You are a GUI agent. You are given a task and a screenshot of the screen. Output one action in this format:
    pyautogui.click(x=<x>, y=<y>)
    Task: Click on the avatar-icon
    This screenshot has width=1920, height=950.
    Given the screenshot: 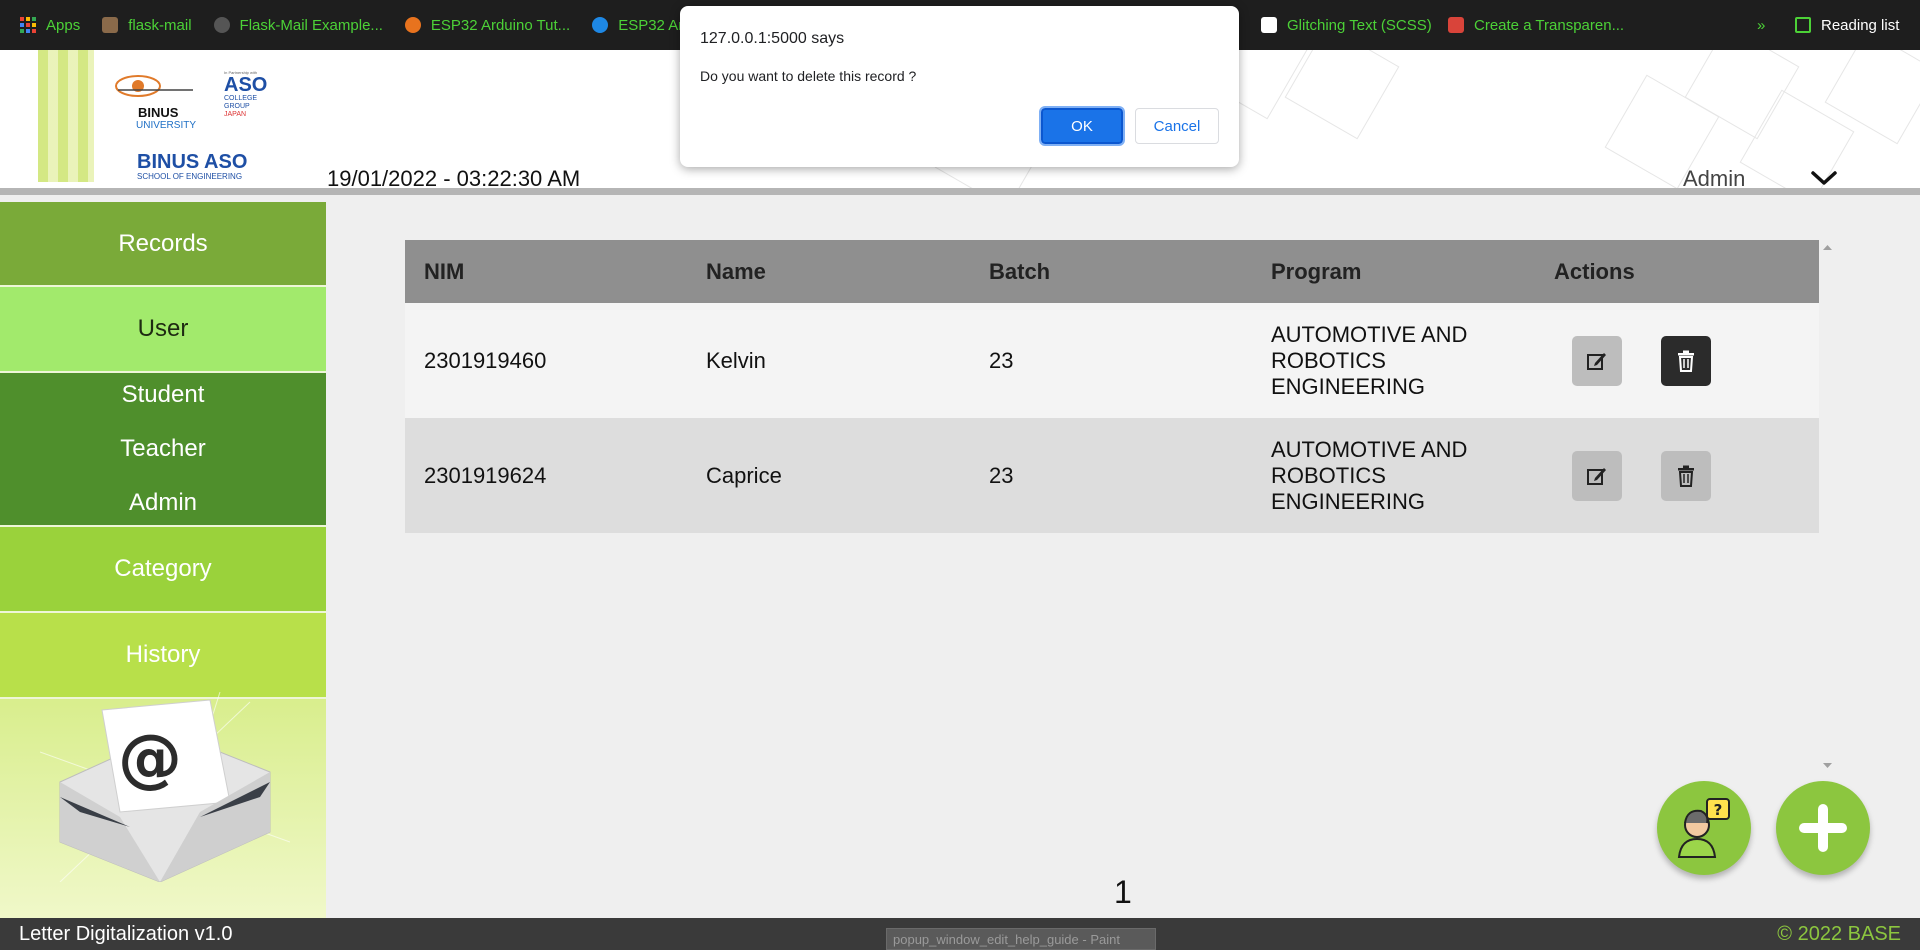 What is the action you would take?
    pyautogui.click(x=110, y=25)
    